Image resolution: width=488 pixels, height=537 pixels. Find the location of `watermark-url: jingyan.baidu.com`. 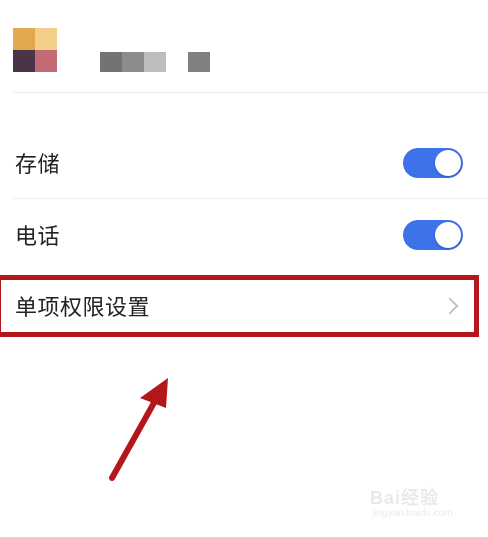

watermark-url: jingyan.baidu.com is located at coordinates (412, 513).